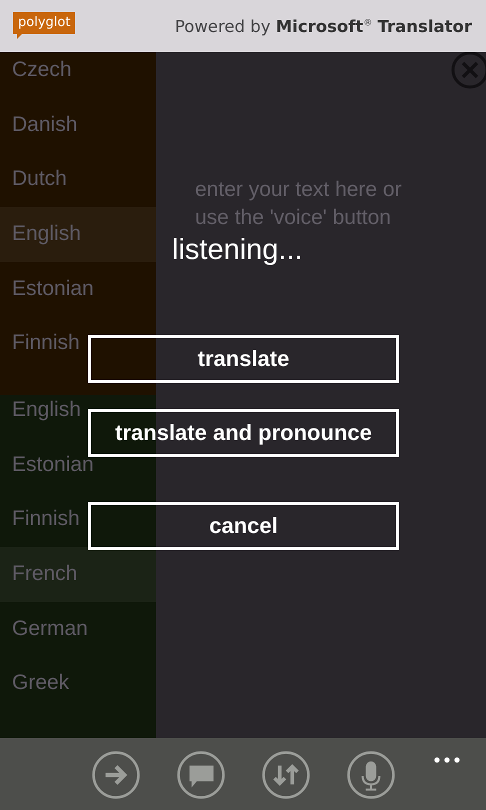 The height and width of the screenshot is (810, 486). Describe the element at coordinates (78, 234) in the screenshot. I see `language-item: English` at that location.